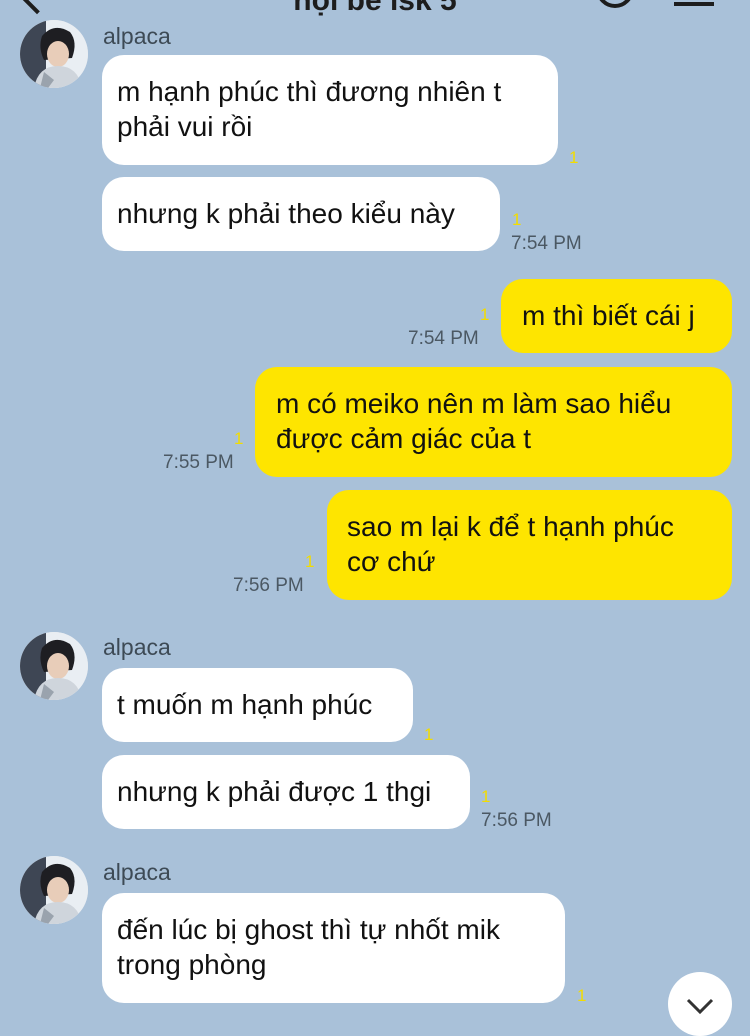 Image resolution: width=750 pixels, height=1036 pixels. I want to click on scroll-to-bottom-button, so click(700, 1004).